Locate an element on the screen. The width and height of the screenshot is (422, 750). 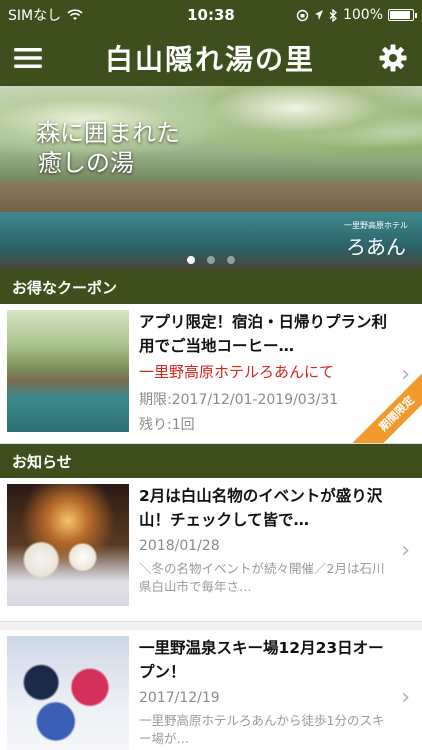
coupon-section-header: お得なクーポン is located at coordinates (211, 287).